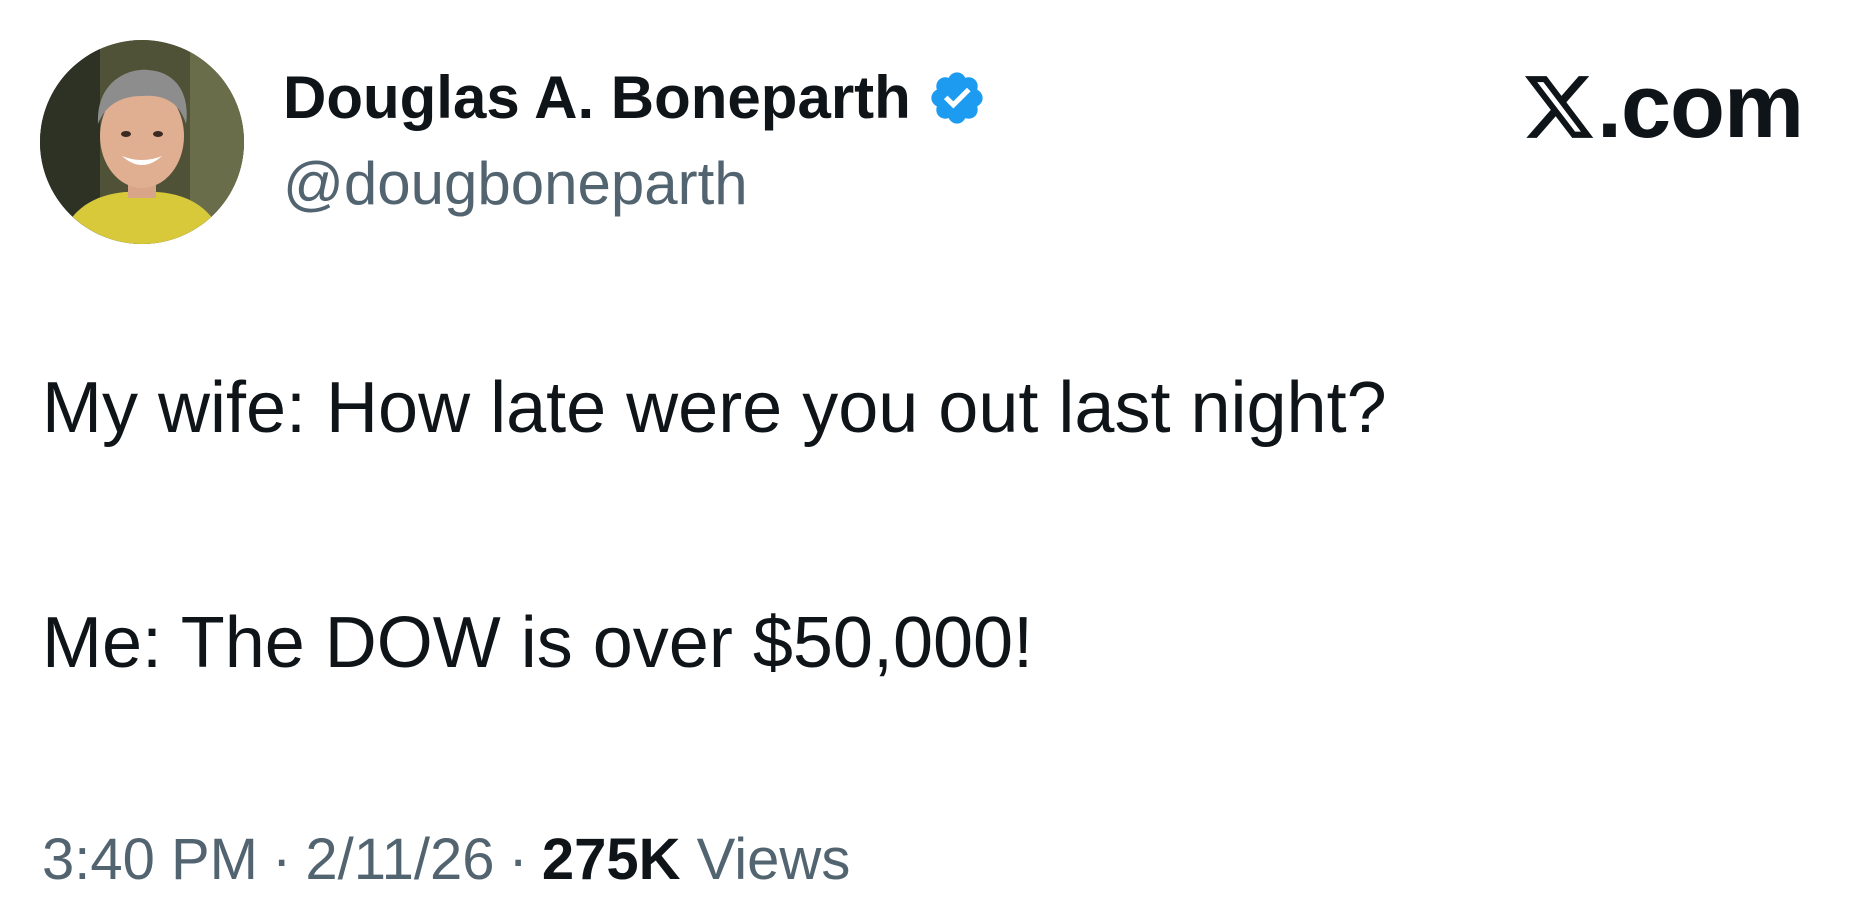 This screenshot has height=905, width=1851. I want to click on x-com-logo: .com, so click(1662, 107).